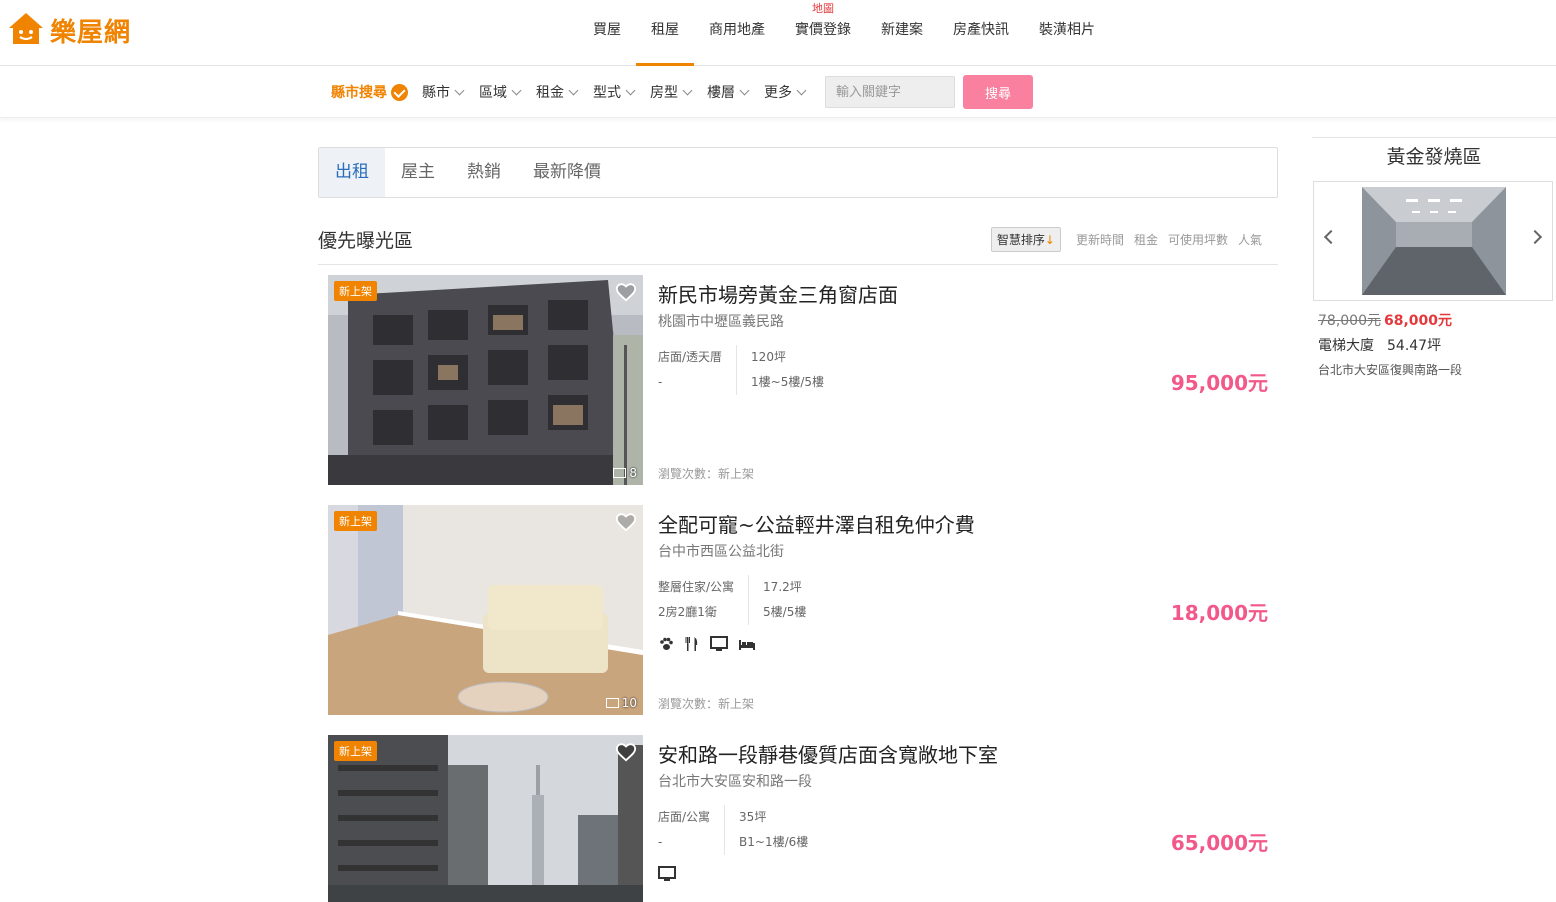 This screenshot has height=902, width=1556. I want to click on utensils-icon, so click(691, 644).